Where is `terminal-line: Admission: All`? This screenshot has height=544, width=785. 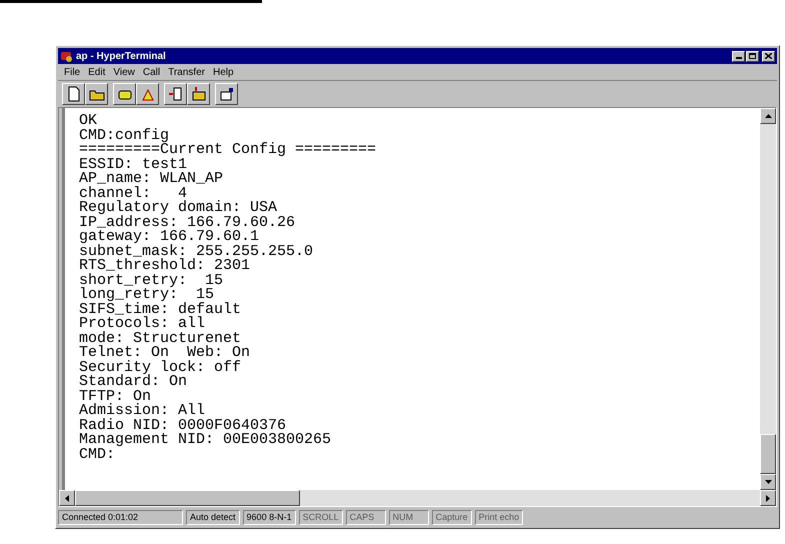
terminal-line: Admission: All is located at coordinates (142, 411).